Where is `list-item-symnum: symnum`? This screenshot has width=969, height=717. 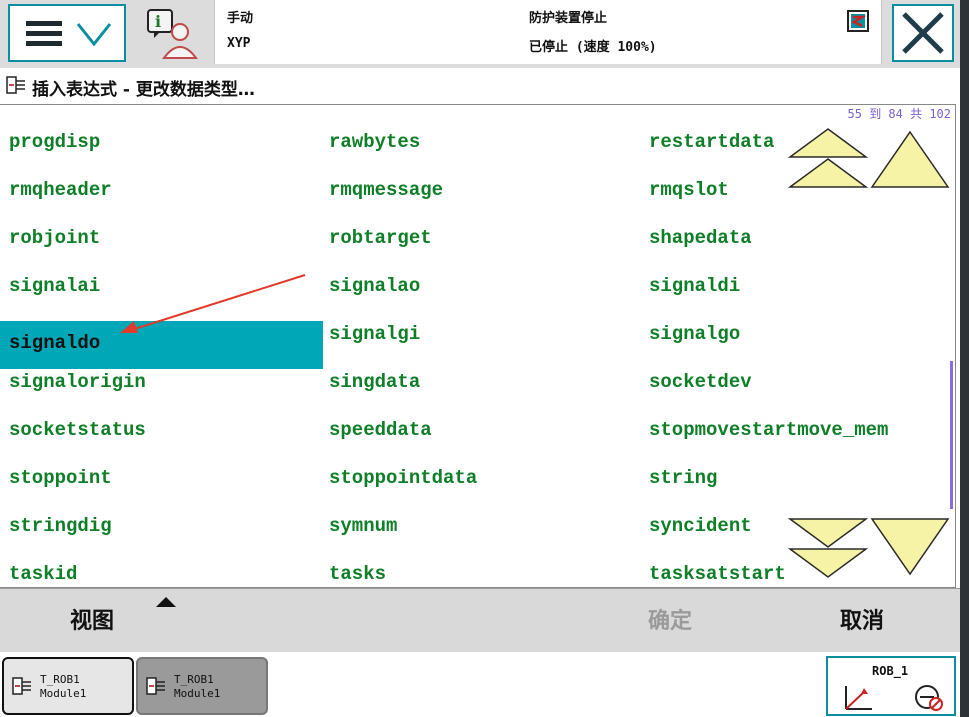 list-item-symnum: symnum is located at coordinates (480, 529).